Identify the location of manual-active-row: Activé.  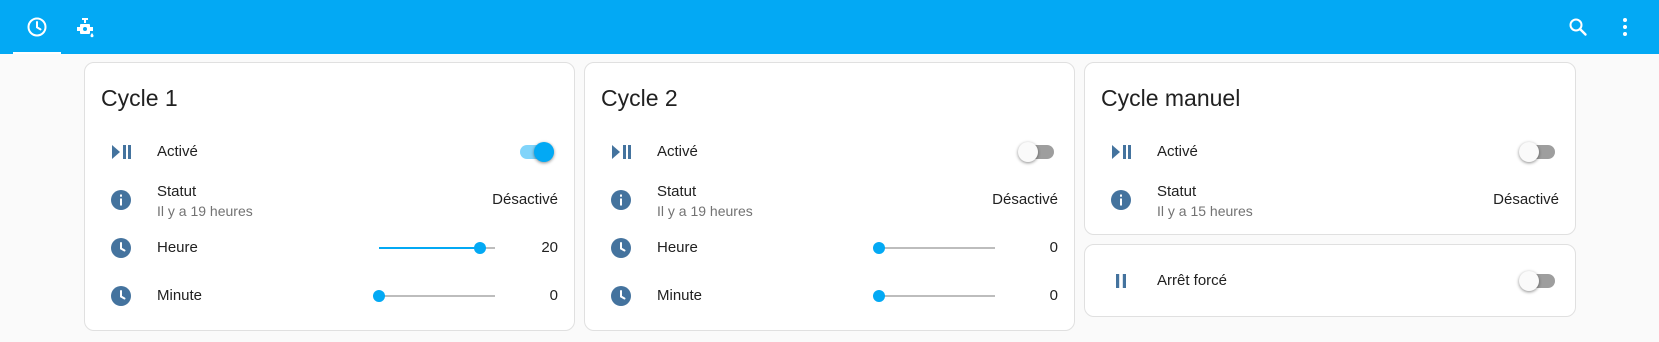
(1330, 152).